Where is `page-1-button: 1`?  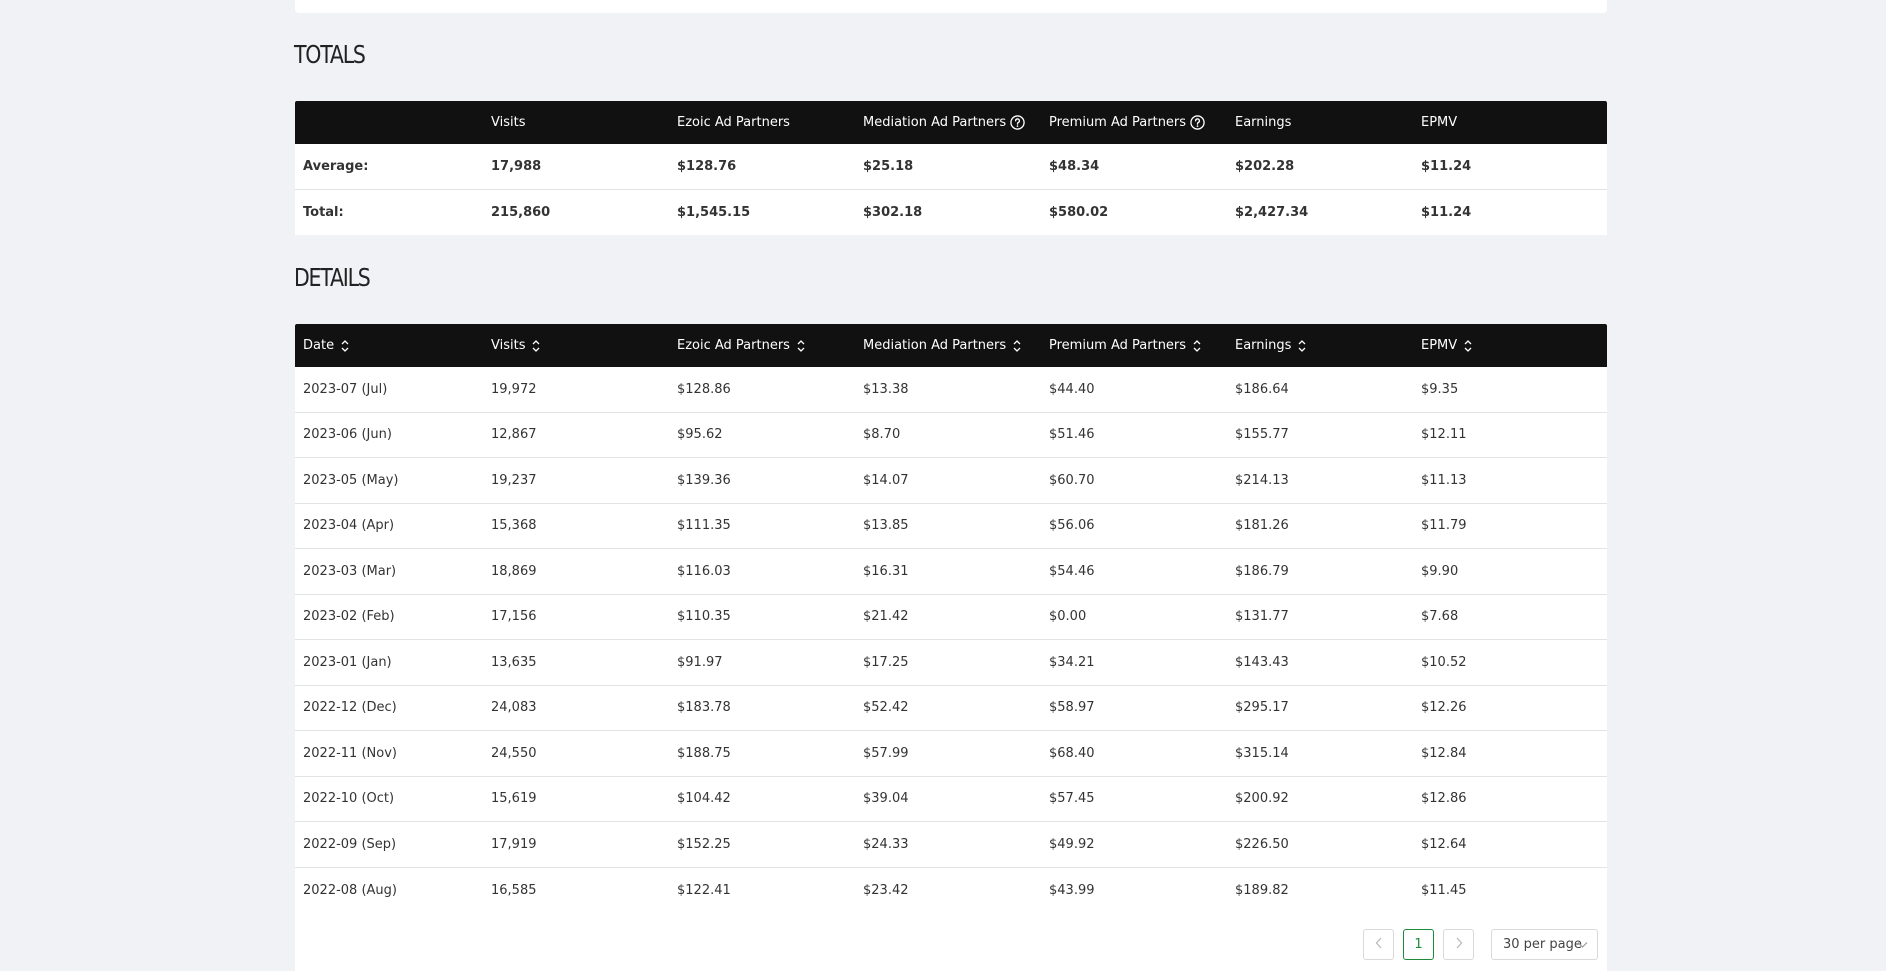 page-1-button: 1 is located at coordinates (1418, 944).